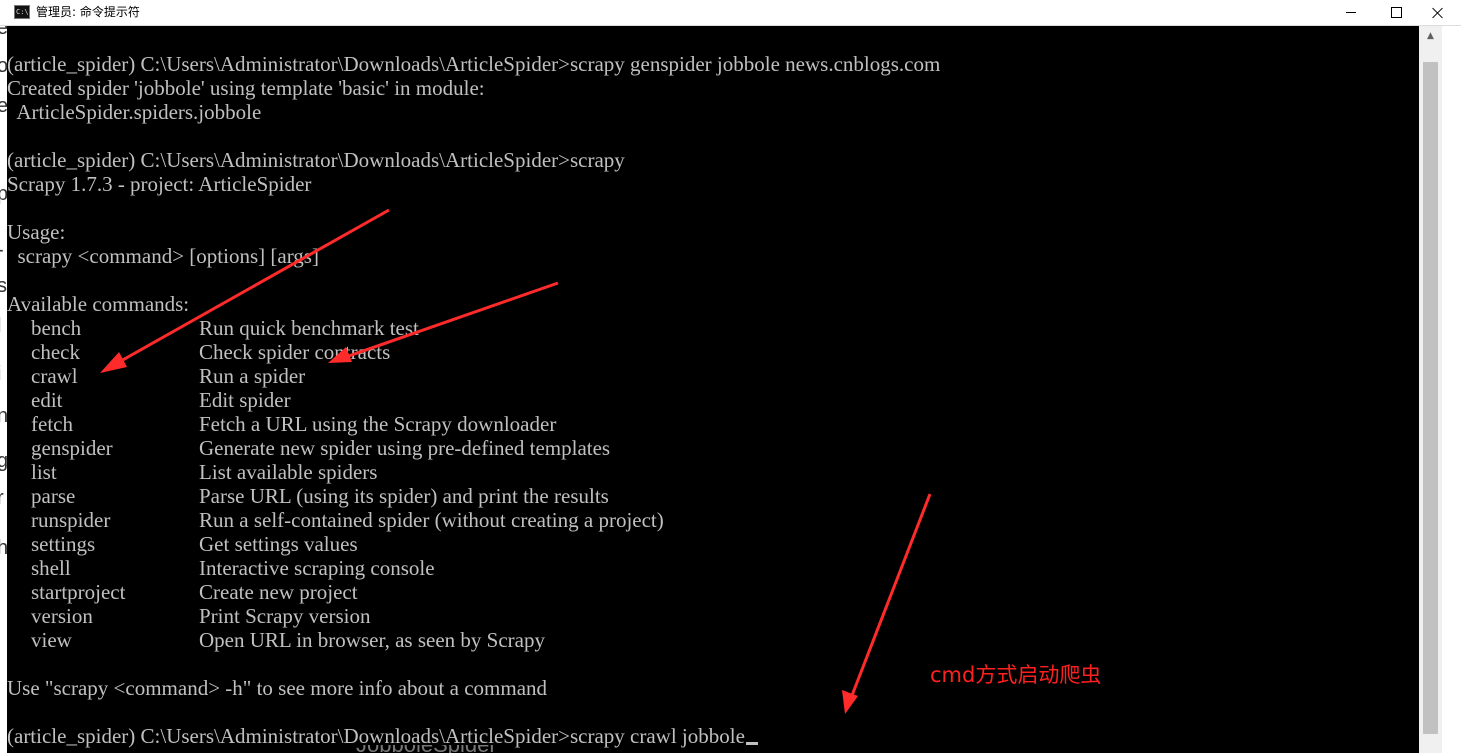 The image size is (1461, 753). What do you see at coordinates (0, 326) in the screenshot?
I see `strip-char: l` at bounding box center [0, 326].